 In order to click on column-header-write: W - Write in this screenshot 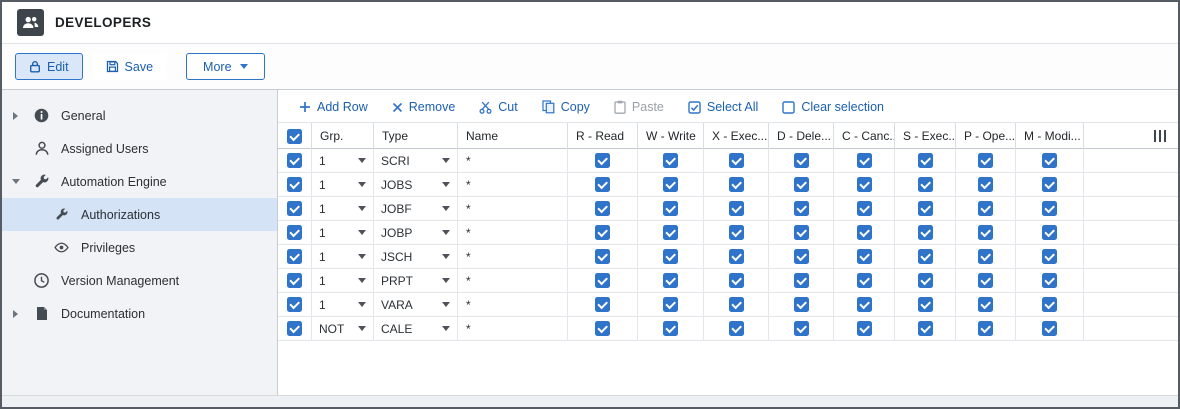, I will do `click(671, 136)`.